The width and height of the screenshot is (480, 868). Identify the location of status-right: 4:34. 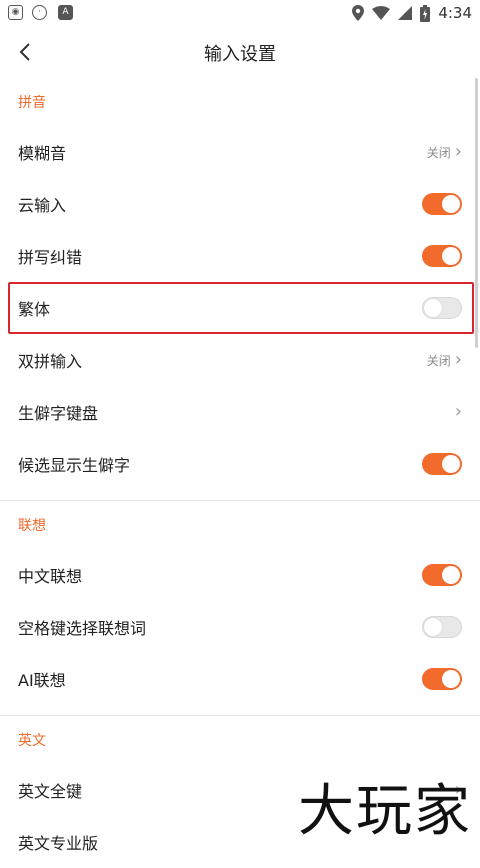
(412, 13).